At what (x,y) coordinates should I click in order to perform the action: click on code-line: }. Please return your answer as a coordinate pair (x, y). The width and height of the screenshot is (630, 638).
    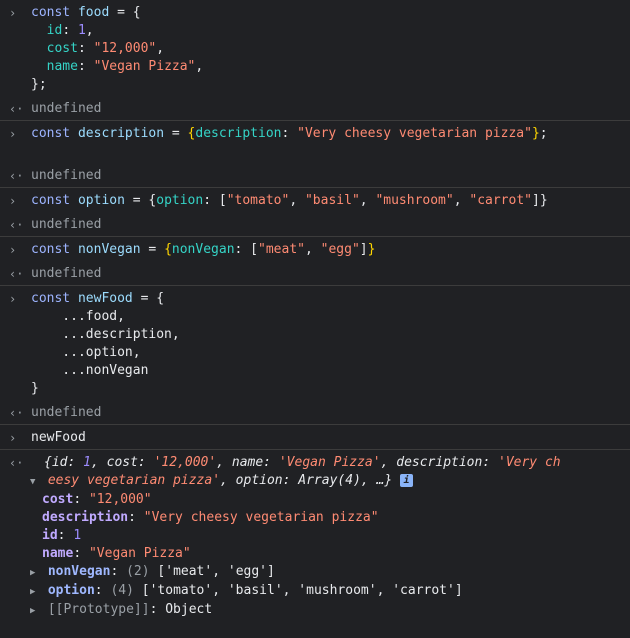
    Looking at the image, I should click on (35, 388).